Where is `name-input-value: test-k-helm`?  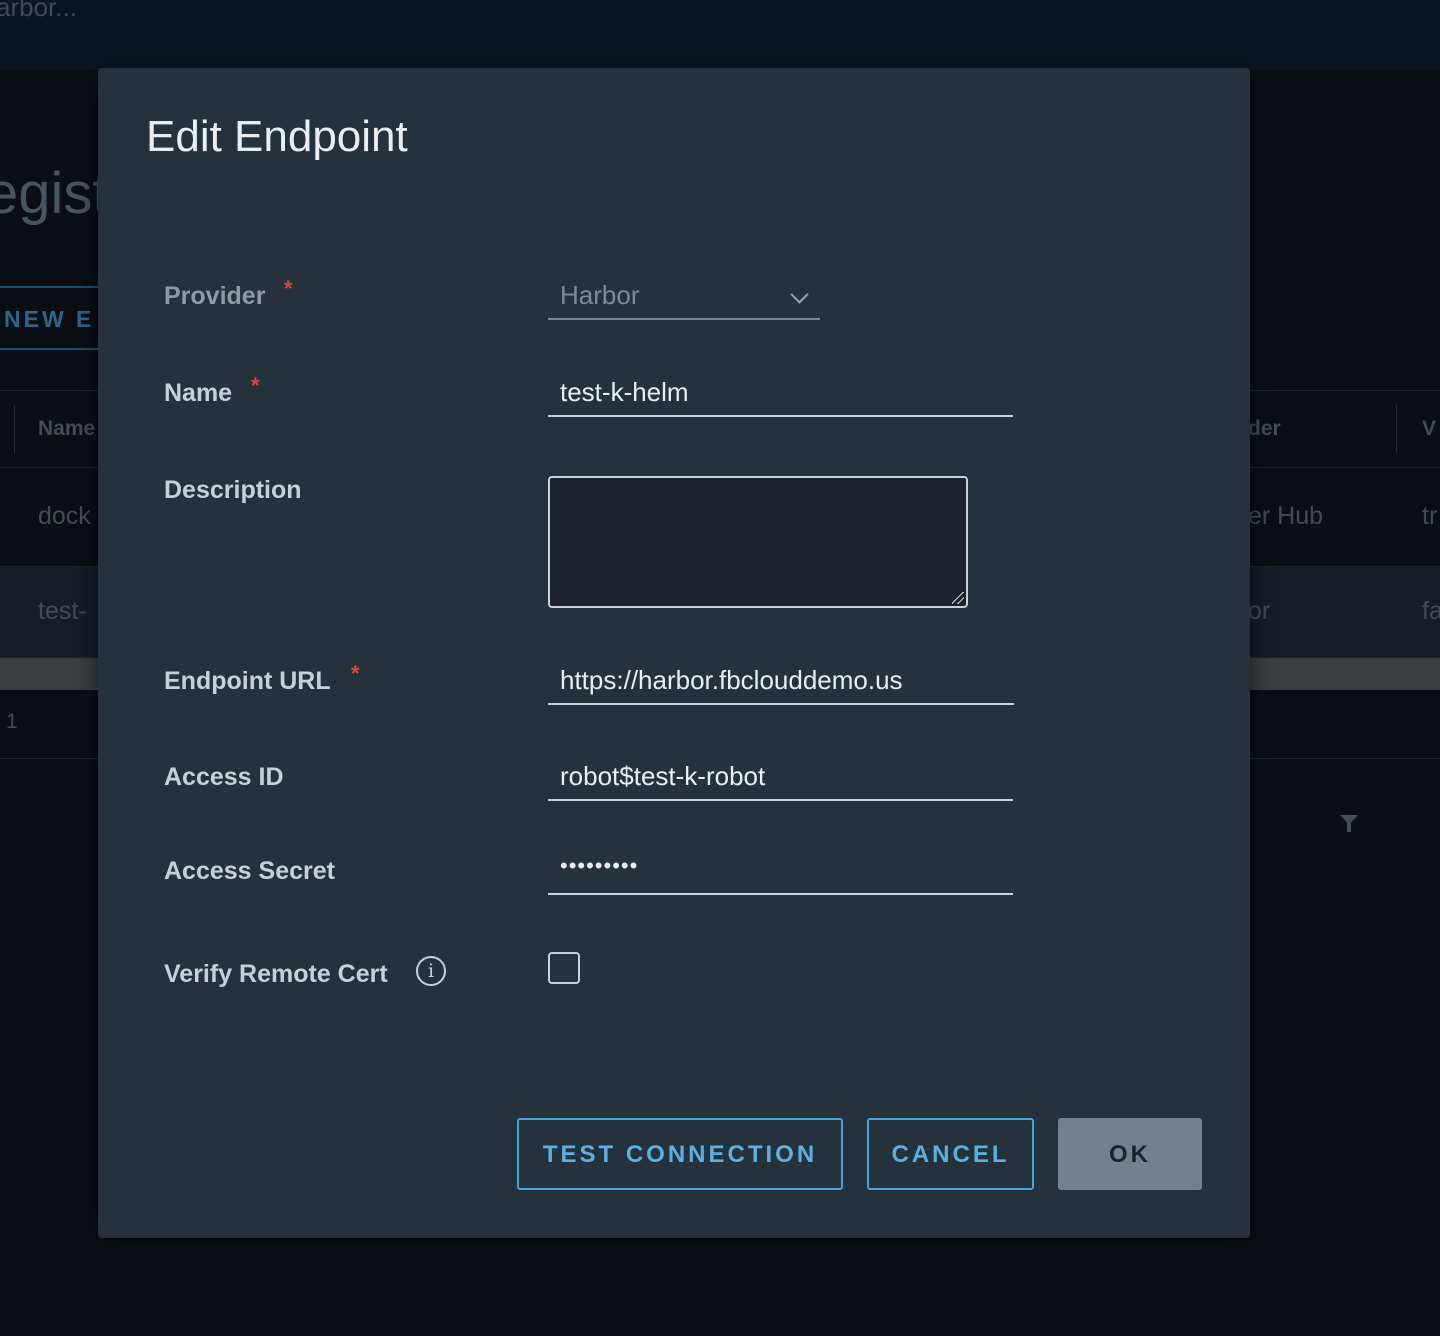
name-input-value: test-k-helm is located at coordinates (624, 392).